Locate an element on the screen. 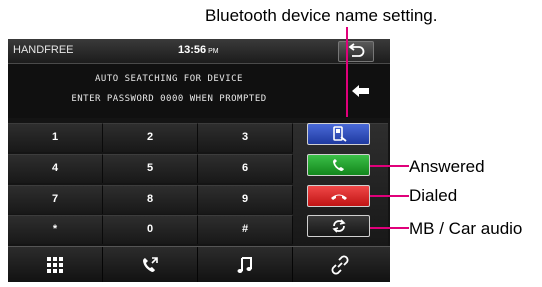  mb-car-audio-button is located at coordinates (338, 226).